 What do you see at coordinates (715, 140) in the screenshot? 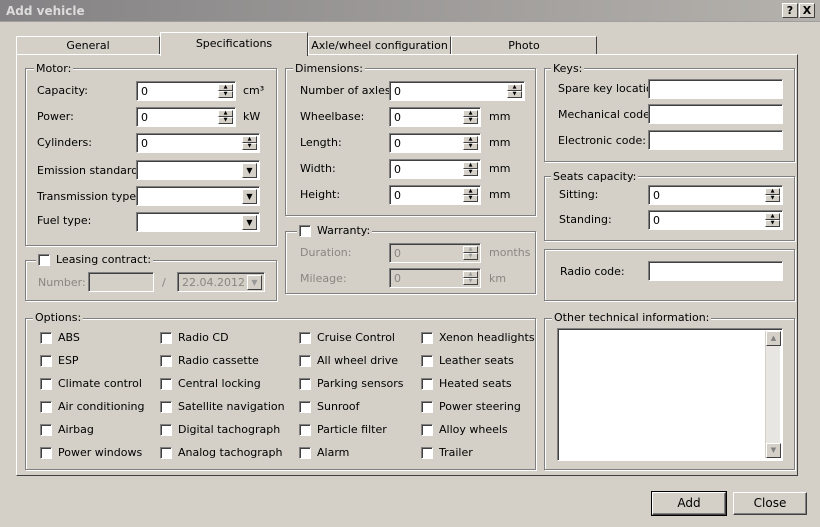
I see `electronic-code-input` at bounding box center [715, 140].